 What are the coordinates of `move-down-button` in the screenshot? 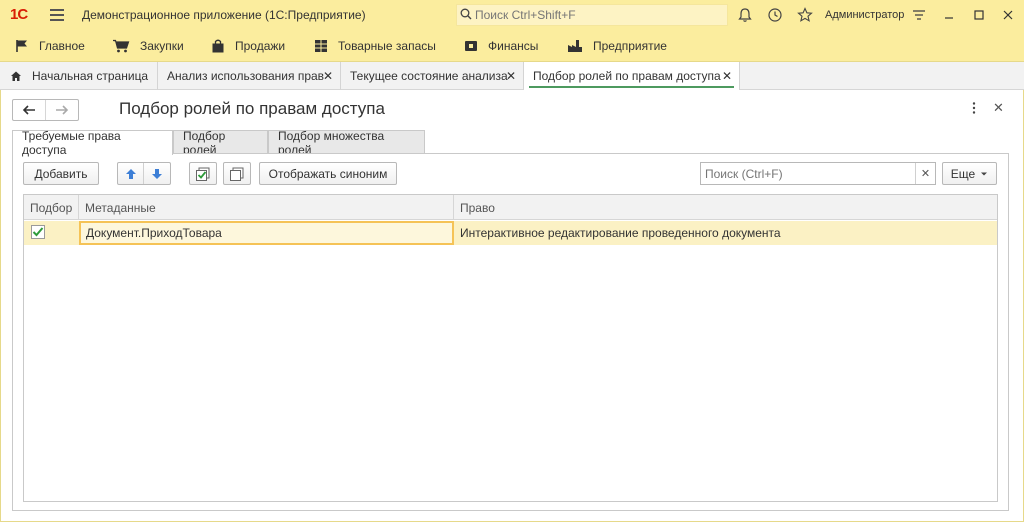 It's located at (157, 173).